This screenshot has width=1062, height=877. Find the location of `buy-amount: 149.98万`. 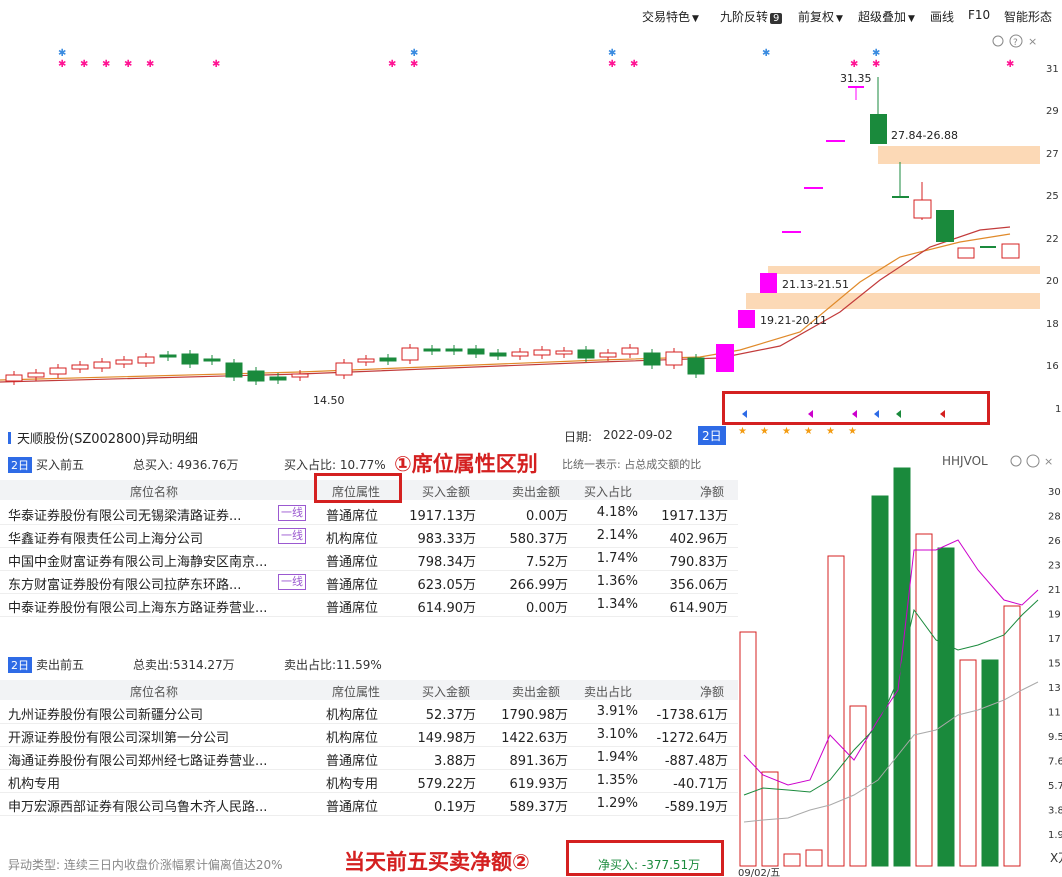

buy-amount: 149.98万 is located at coordinates (447, 738).